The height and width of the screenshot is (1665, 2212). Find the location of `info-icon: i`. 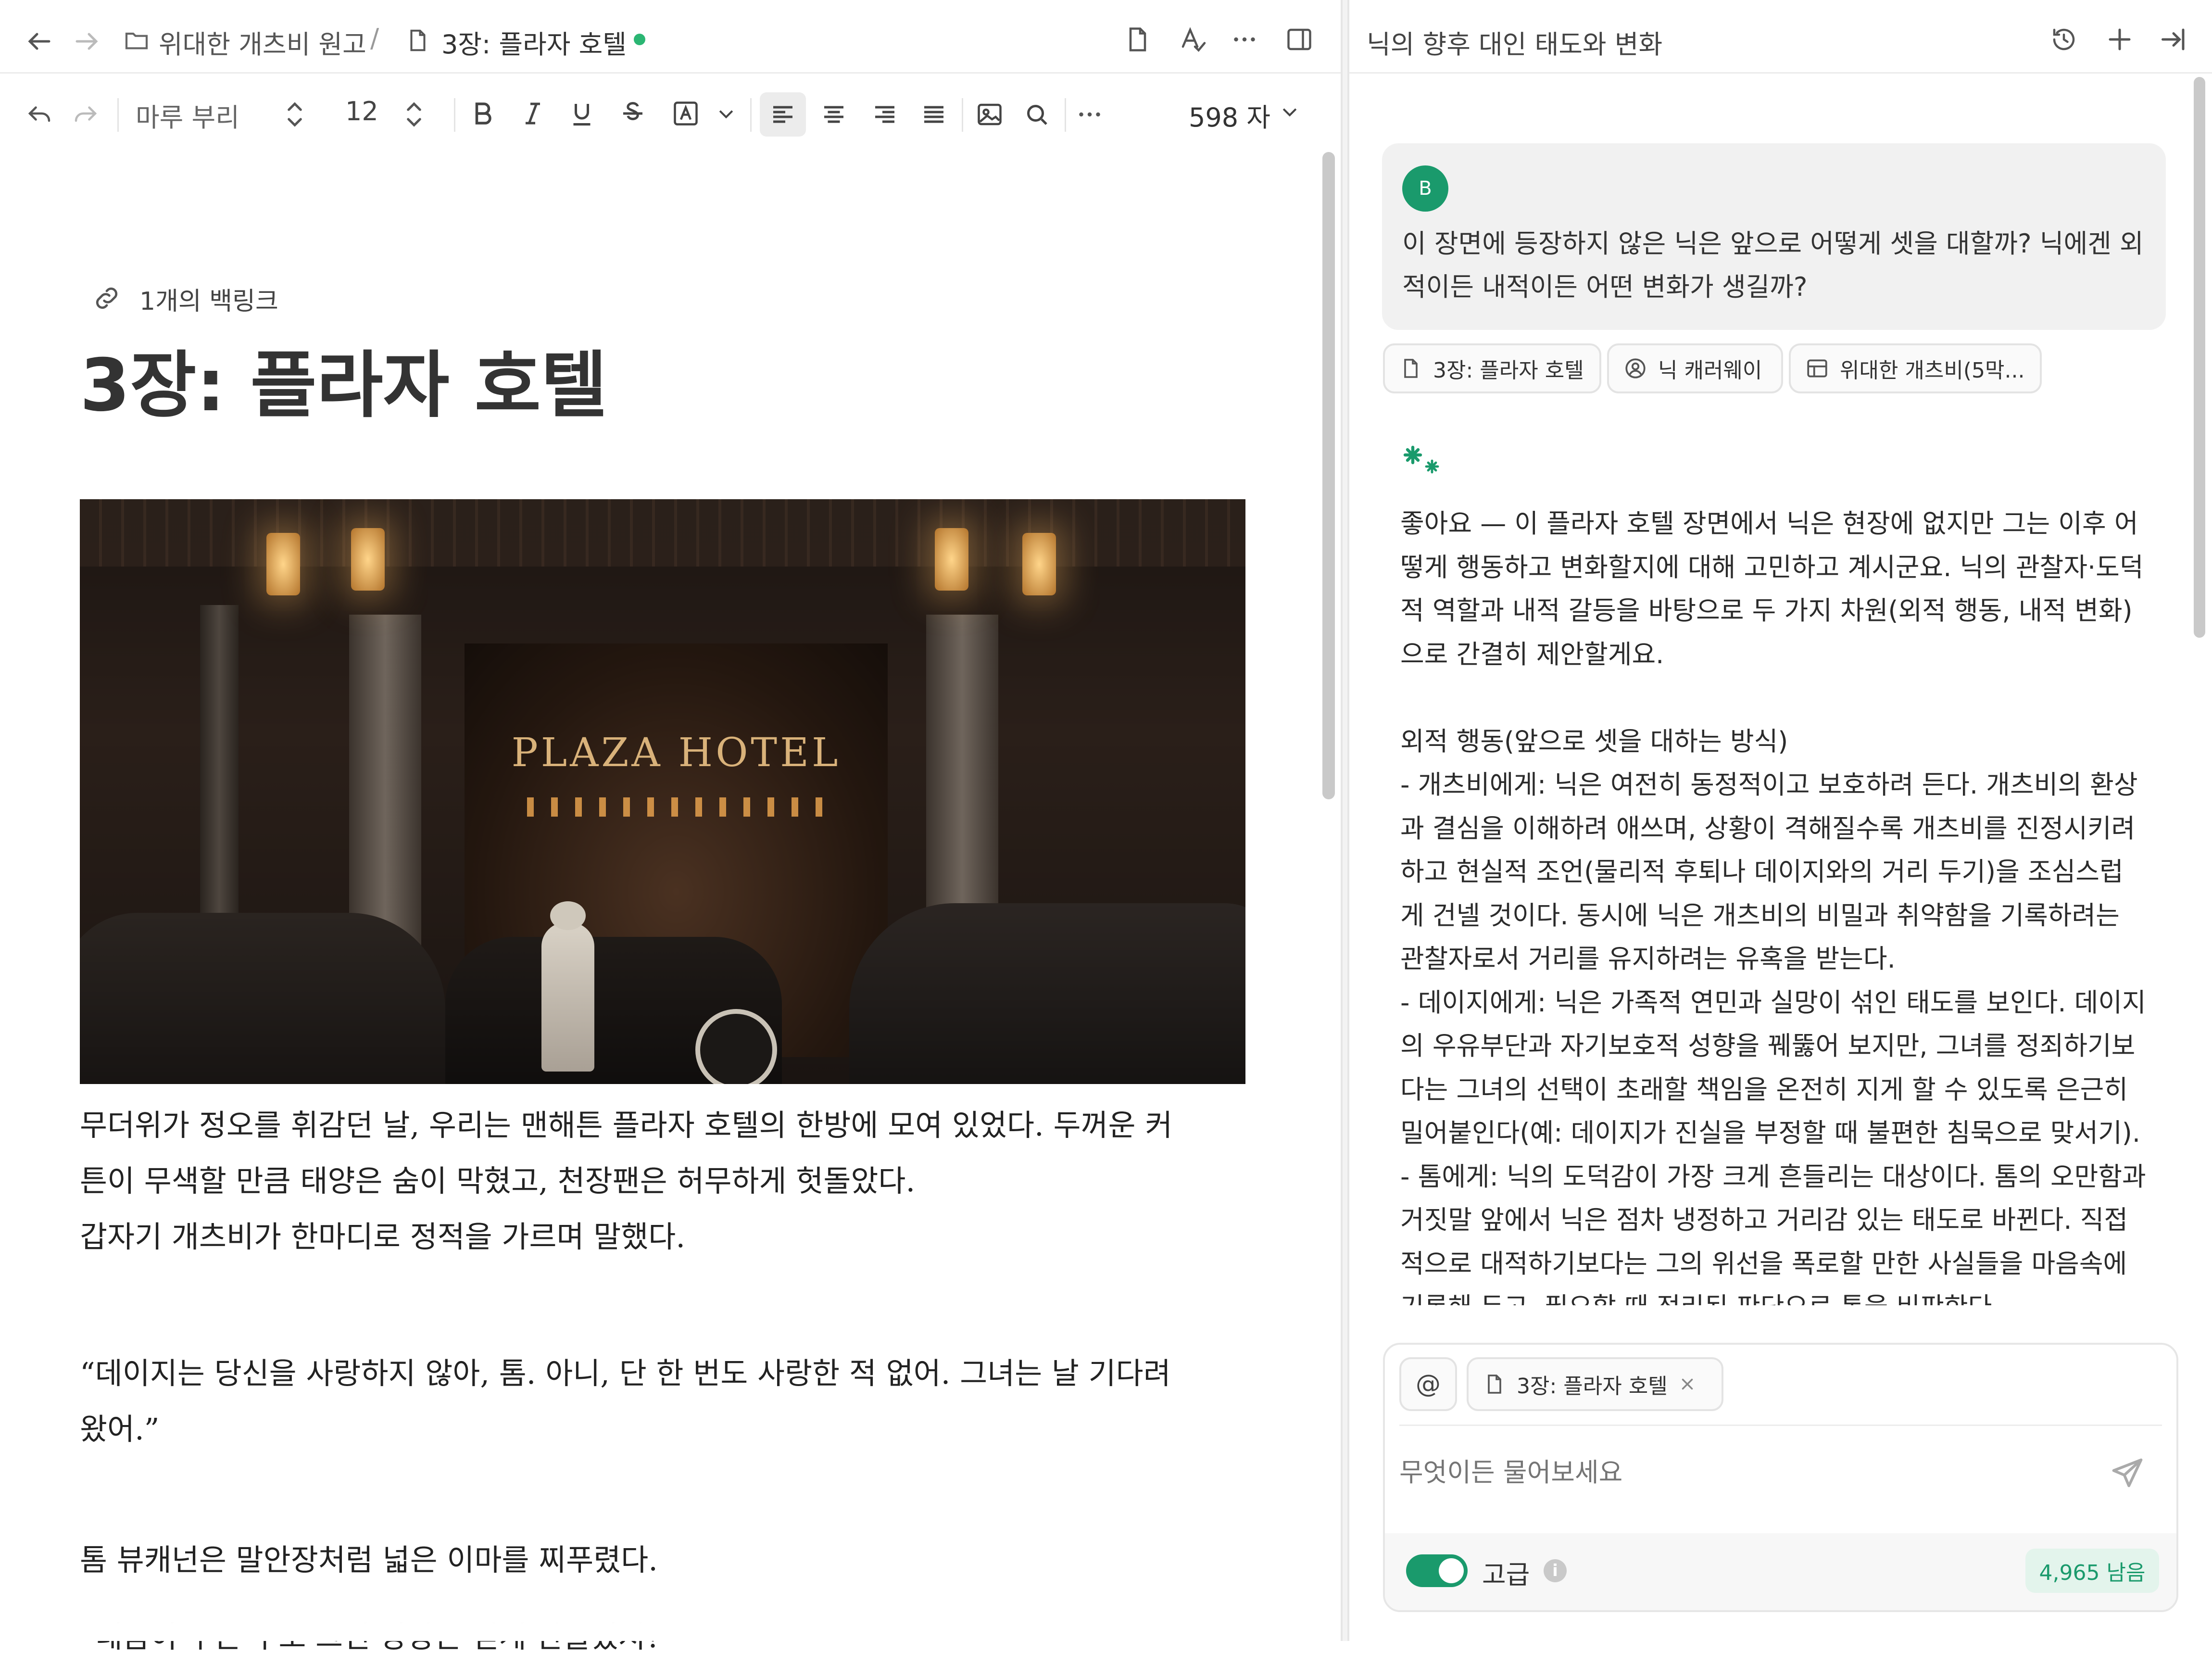

info-icon: i is located at coordinates (1555, 1571).